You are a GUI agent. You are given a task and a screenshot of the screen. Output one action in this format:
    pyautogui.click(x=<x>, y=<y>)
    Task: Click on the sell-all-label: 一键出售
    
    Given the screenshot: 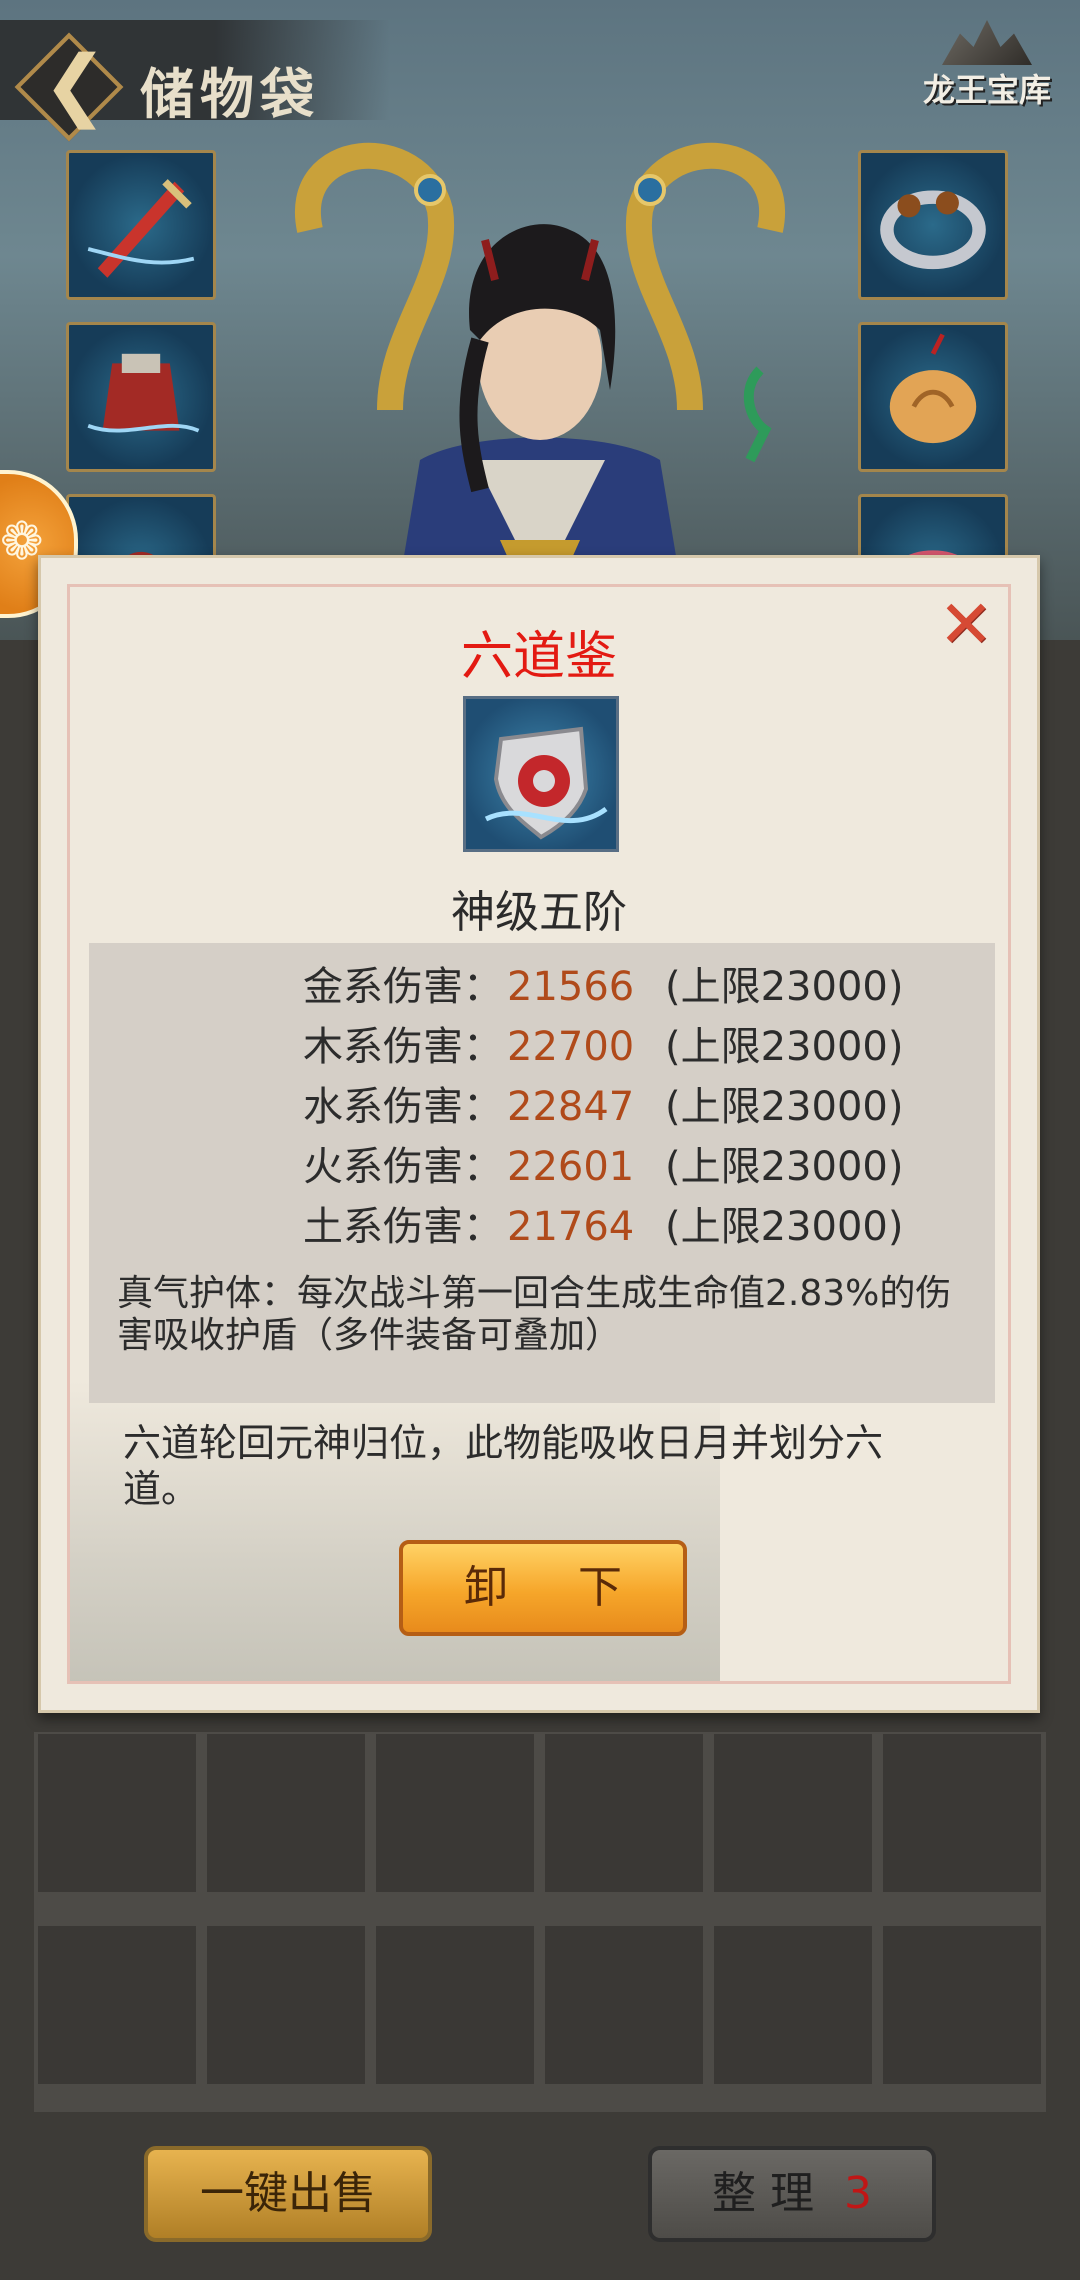 What is the action you would take?
    pyautogui.click(x=288, y=2193)
    